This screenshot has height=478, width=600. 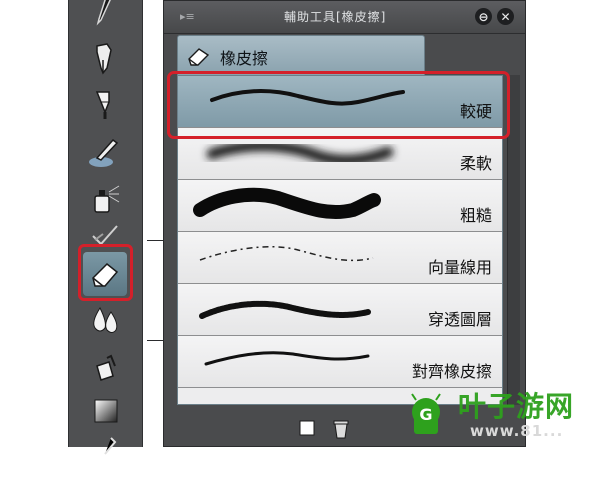 I want to click on water-drop-icon, so click(x=105, y=320).